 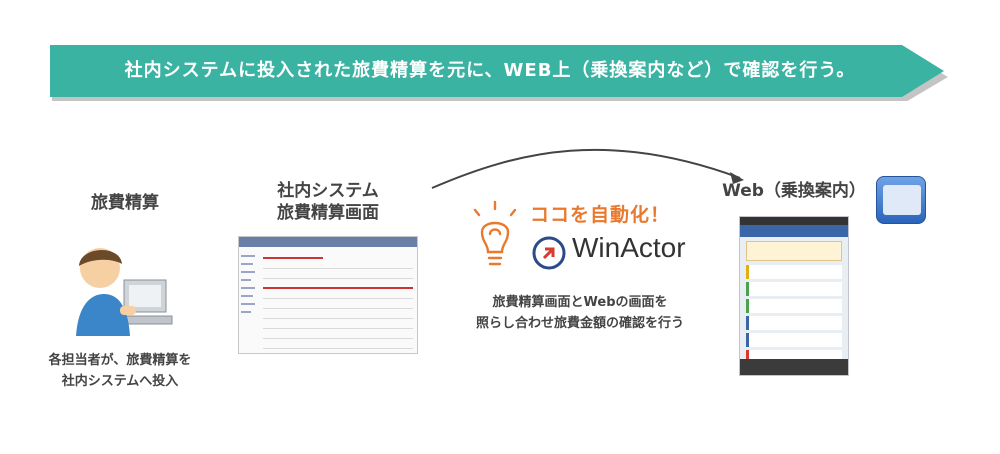 What do you see at coordinates (495, 233) in the screenshot?
I see `light-bulb-icon` at bounding box center [495, 233].